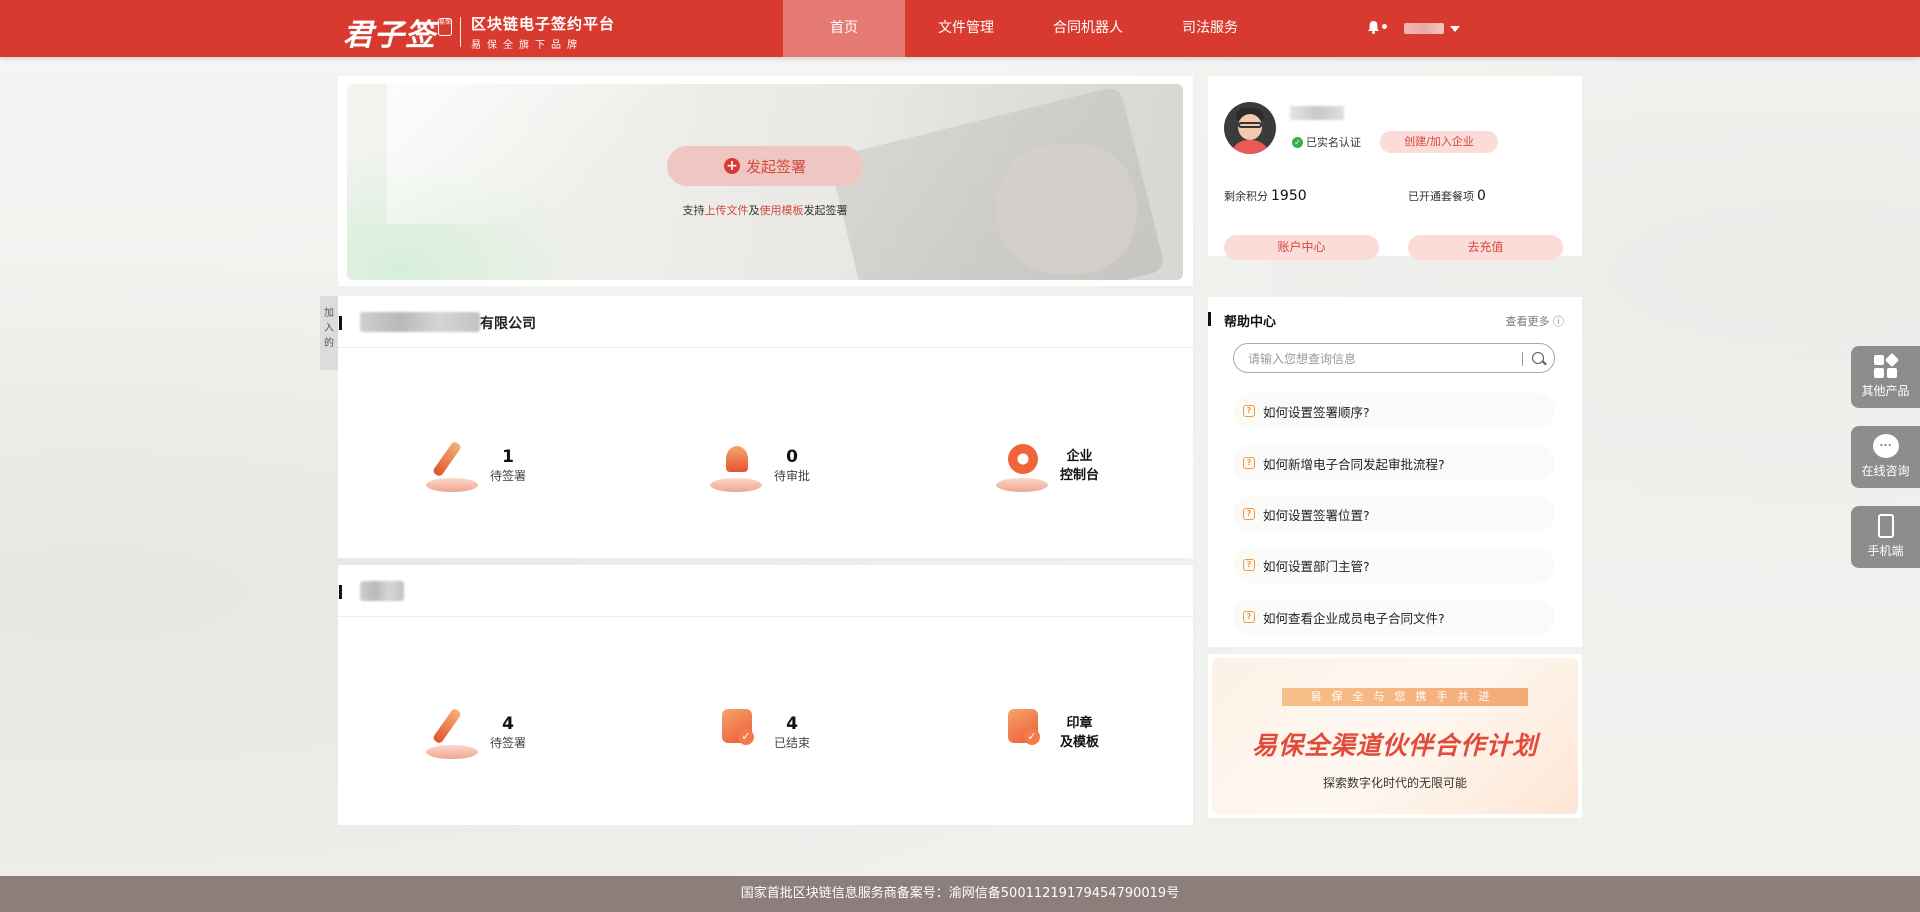  I want to click on company-header: 有限公司, so click(765, 322).